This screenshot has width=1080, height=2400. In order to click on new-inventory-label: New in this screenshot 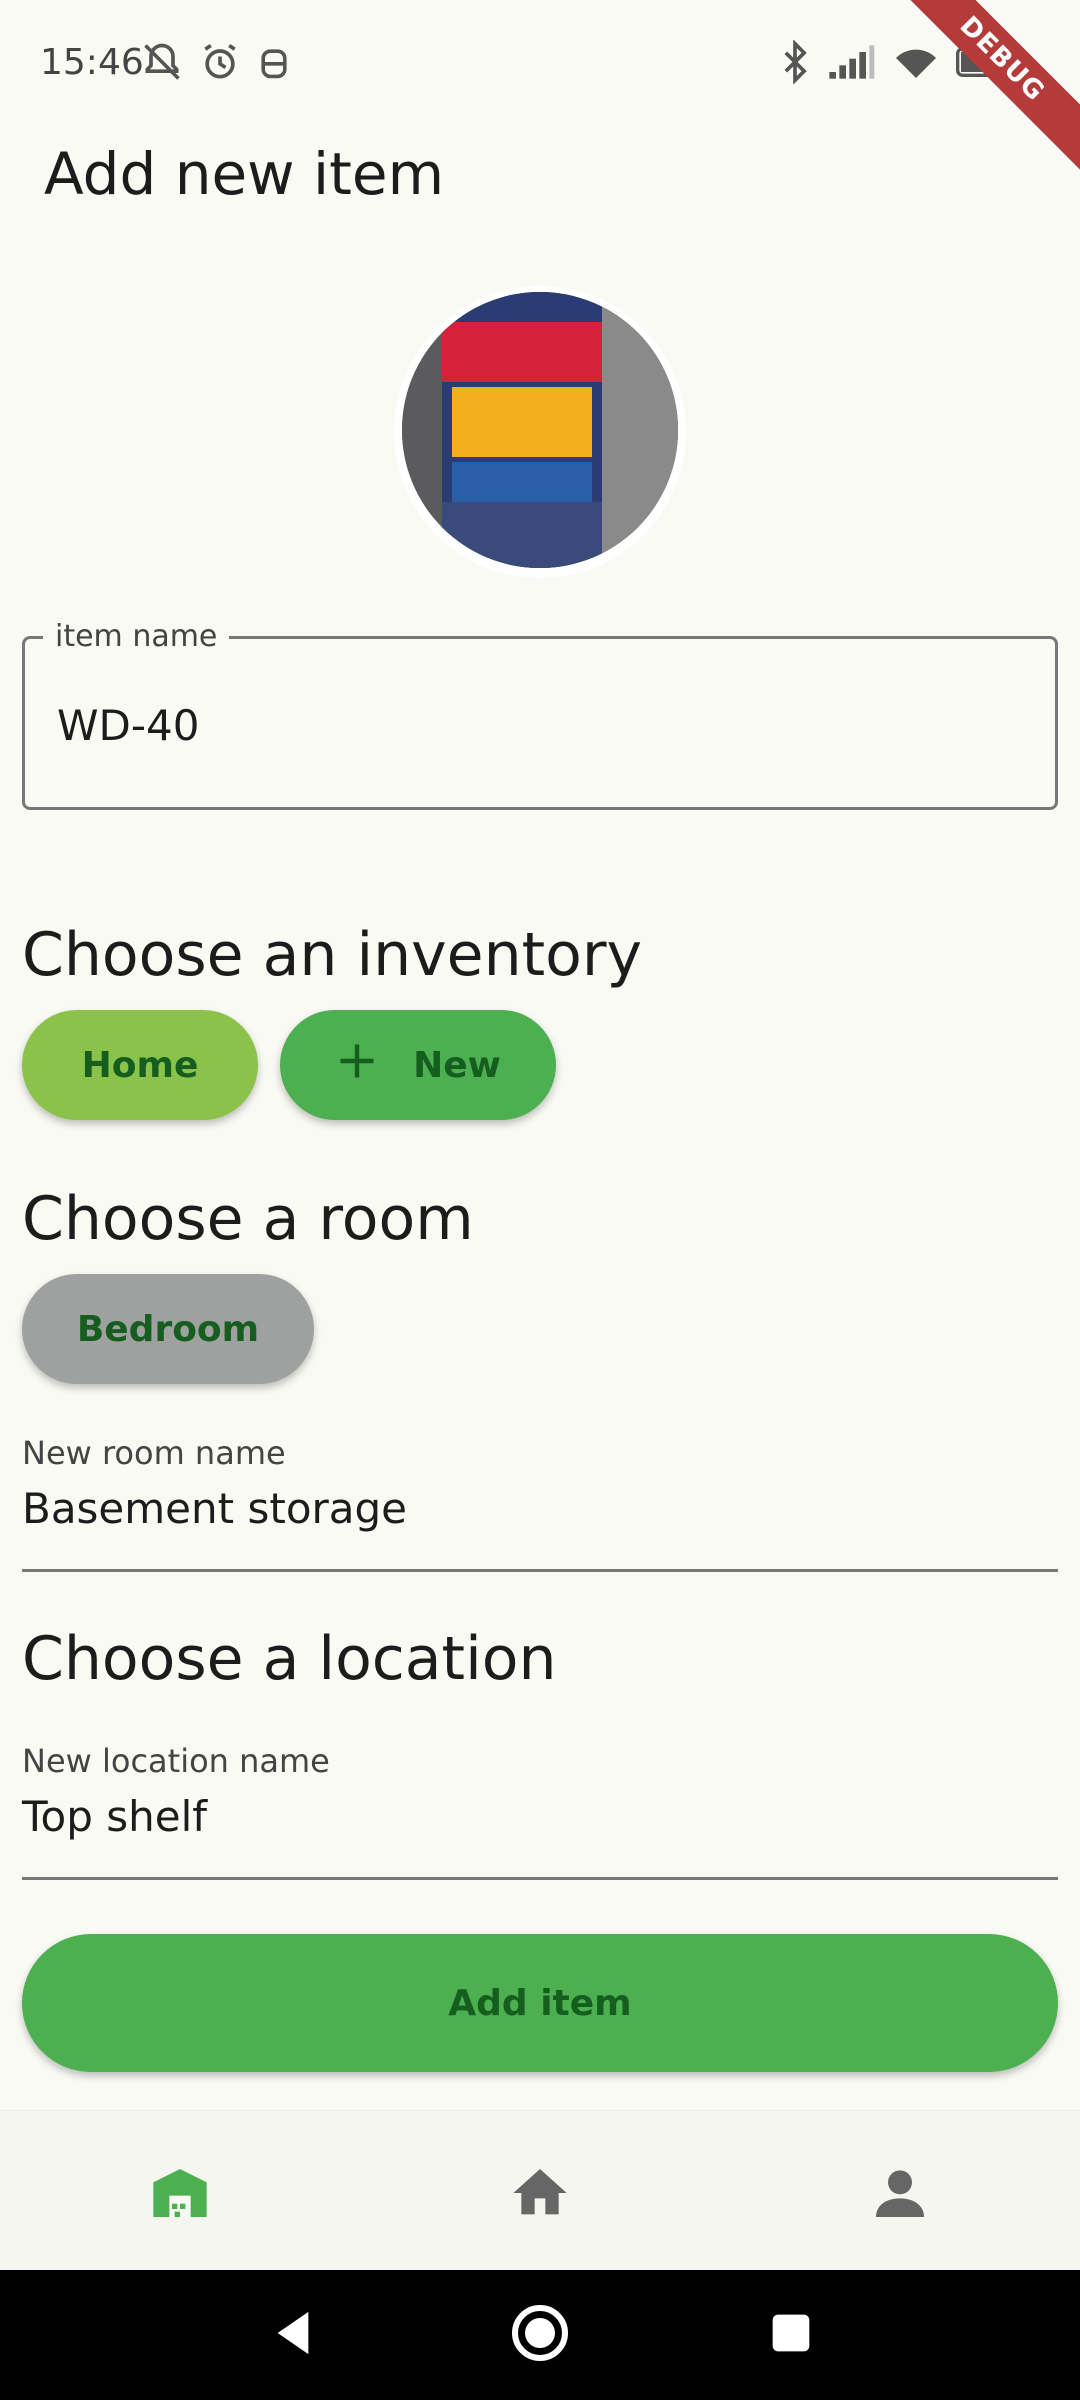, I will do `click(457, 1065)`.